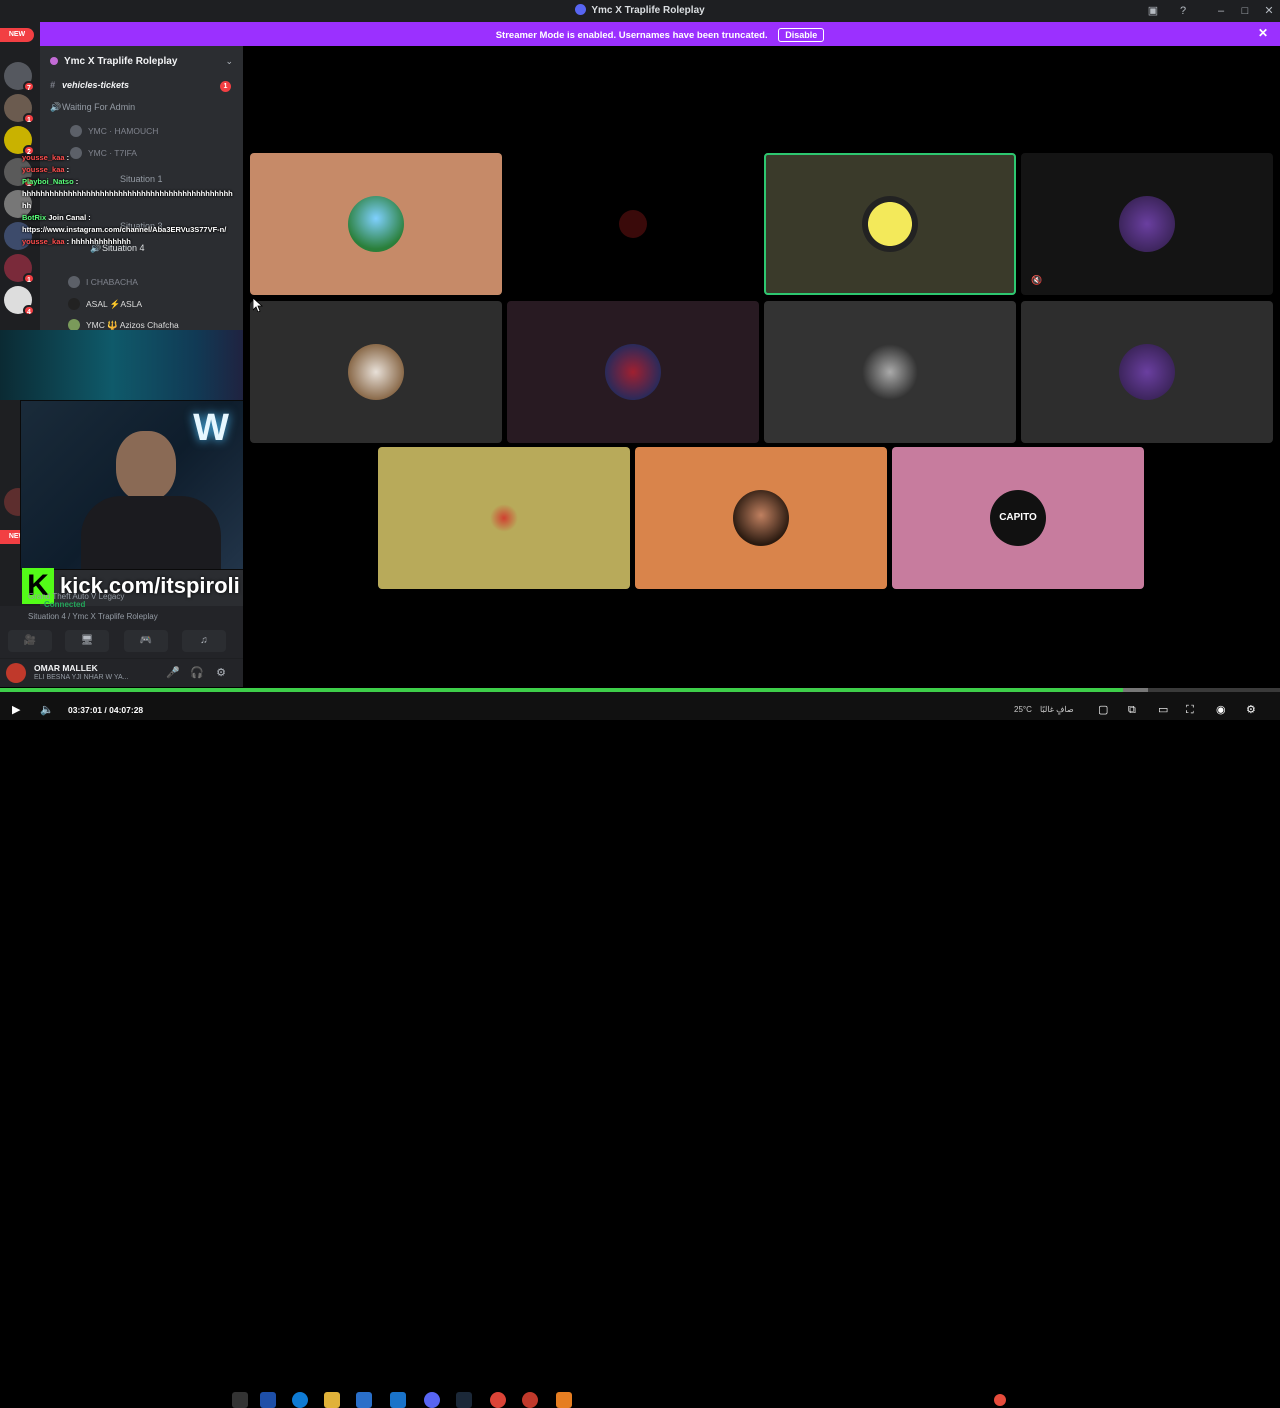 The height and width of the screenshot is (1408, 1280). Describe the element at coordinates (30, 641) in the screenshot. I see `video-button: 🎥` at that location.